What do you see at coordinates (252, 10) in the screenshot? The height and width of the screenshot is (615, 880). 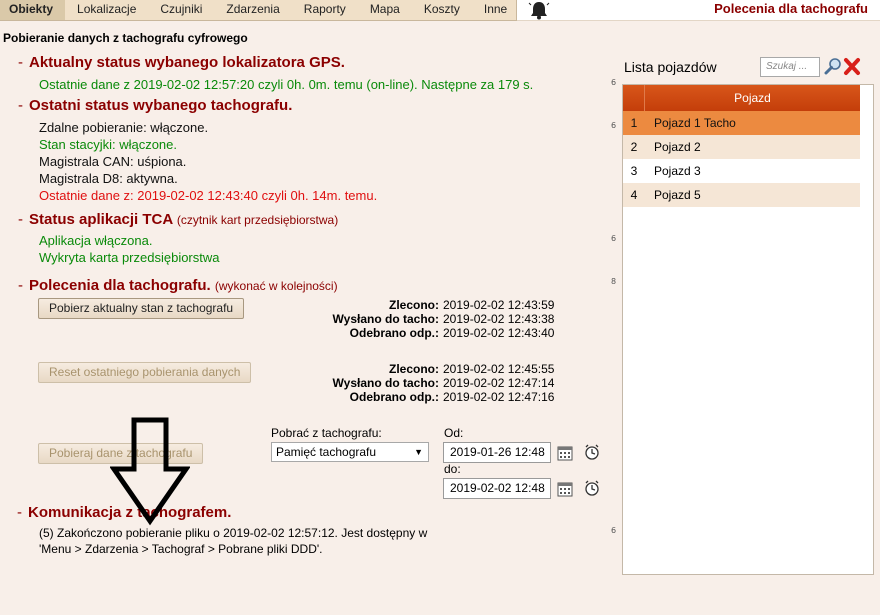 I see `tab-zdarzenia: Zdarzenia` at bounding box center [252, 10].